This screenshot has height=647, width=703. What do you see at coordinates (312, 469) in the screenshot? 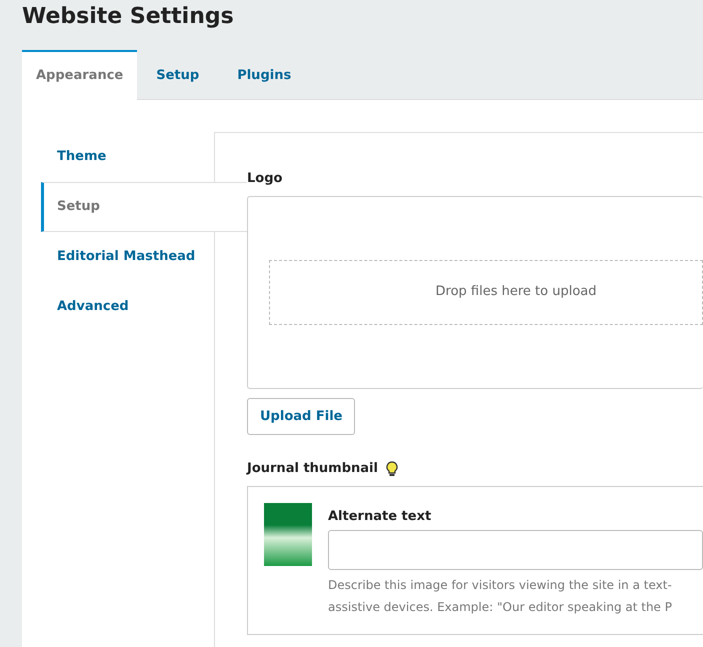
I see `thumbnail-label: Journal thumbnail` at bounding box center [312, 469].